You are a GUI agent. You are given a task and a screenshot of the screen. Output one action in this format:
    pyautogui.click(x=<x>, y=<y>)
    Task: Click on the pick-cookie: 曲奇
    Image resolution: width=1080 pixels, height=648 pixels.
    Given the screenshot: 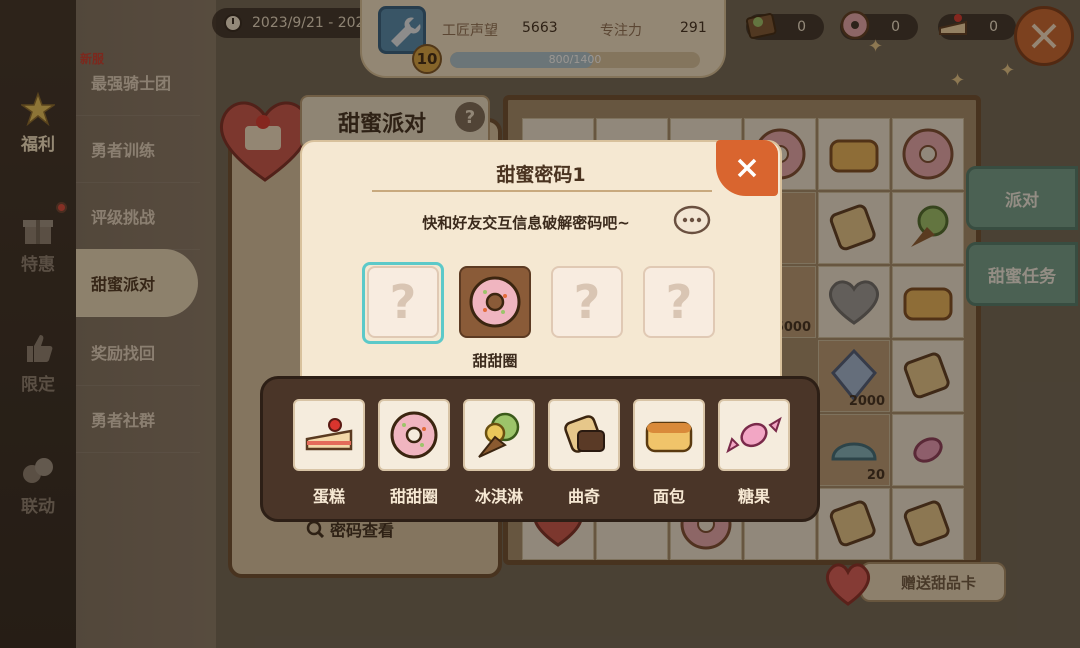 What is the action you would take?
    pyautogui.click(x=584, y=454)
    